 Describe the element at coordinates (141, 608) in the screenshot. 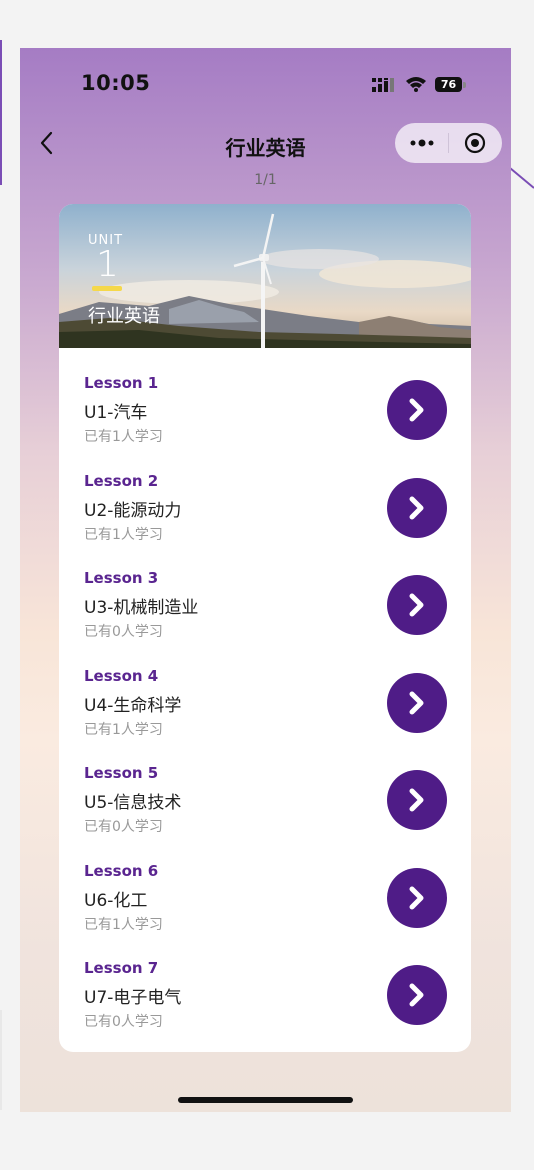

I see `lesson-name: U3-机械制造业` at that location.